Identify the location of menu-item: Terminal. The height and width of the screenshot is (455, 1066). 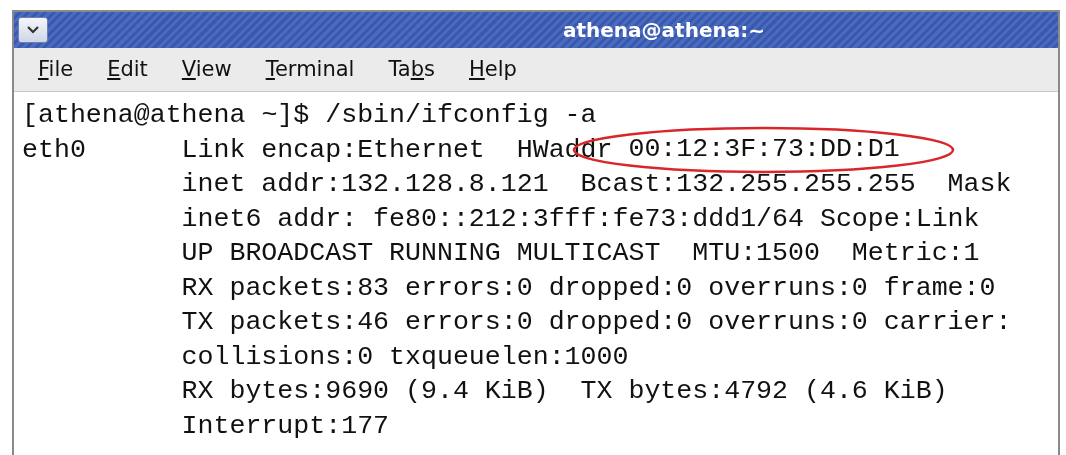
(310, 69).